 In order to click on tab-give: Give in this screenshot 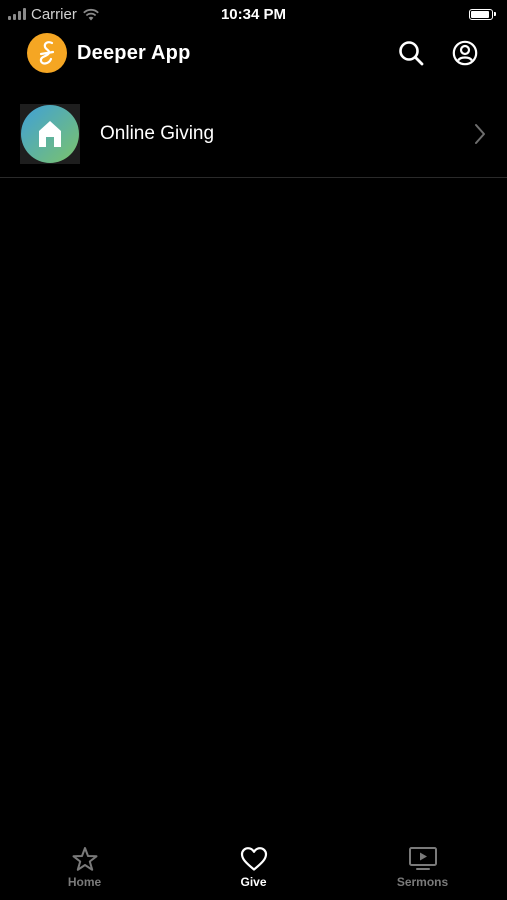, I will do `click(253, 870)`.